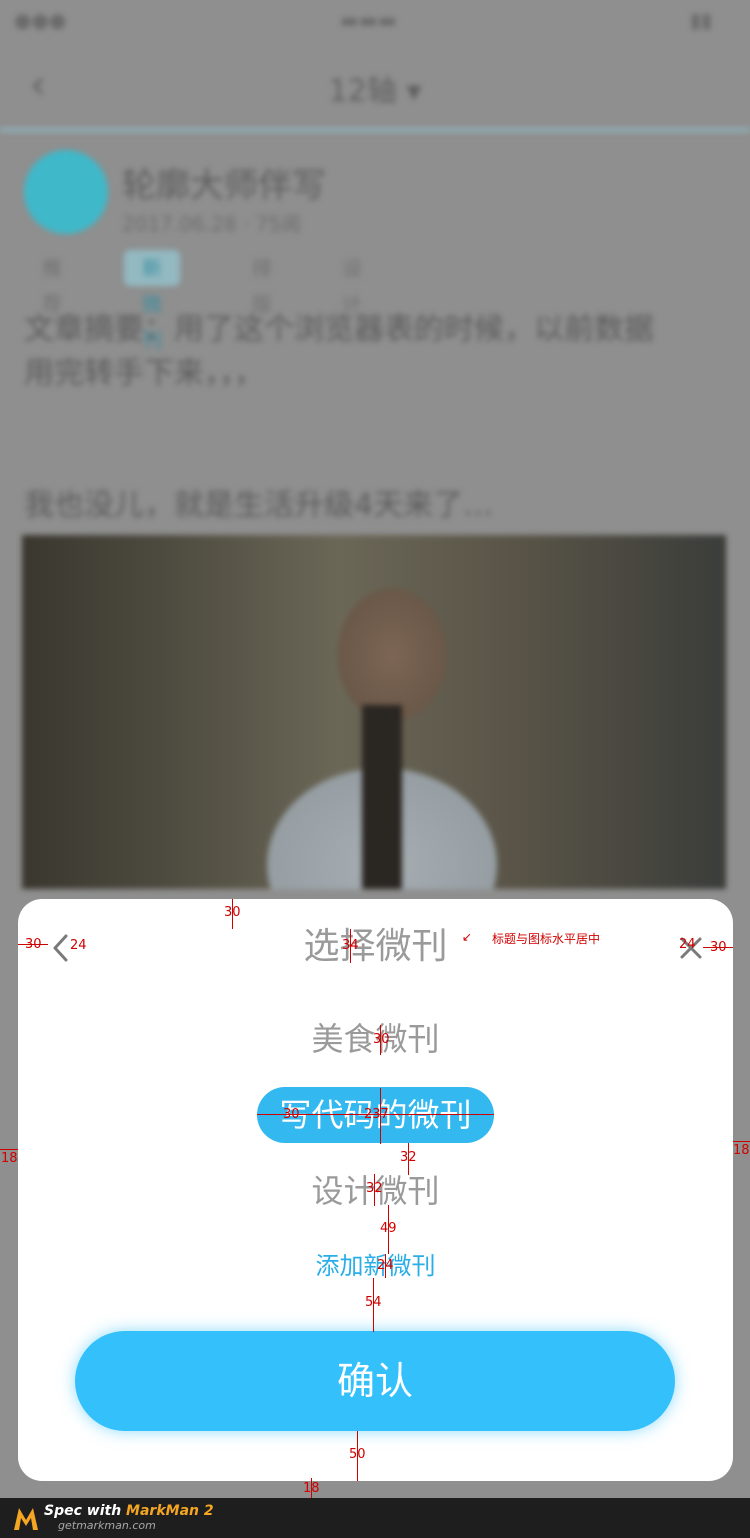 This screenshot has height=1538, width=750. I want to click on measure-label: 54, so click(373, 1302).